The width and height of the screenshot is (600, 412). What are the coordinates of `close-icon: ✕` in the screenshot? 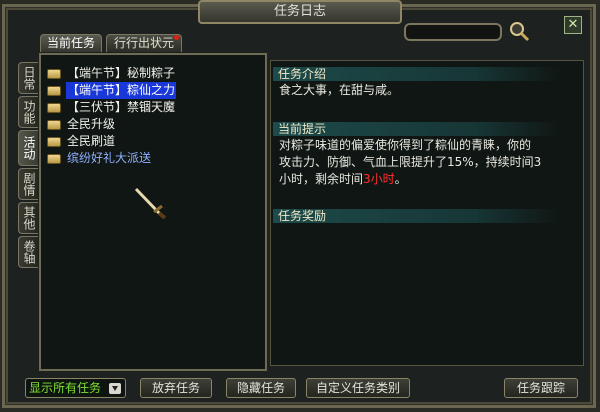 It's located at (573, 24).